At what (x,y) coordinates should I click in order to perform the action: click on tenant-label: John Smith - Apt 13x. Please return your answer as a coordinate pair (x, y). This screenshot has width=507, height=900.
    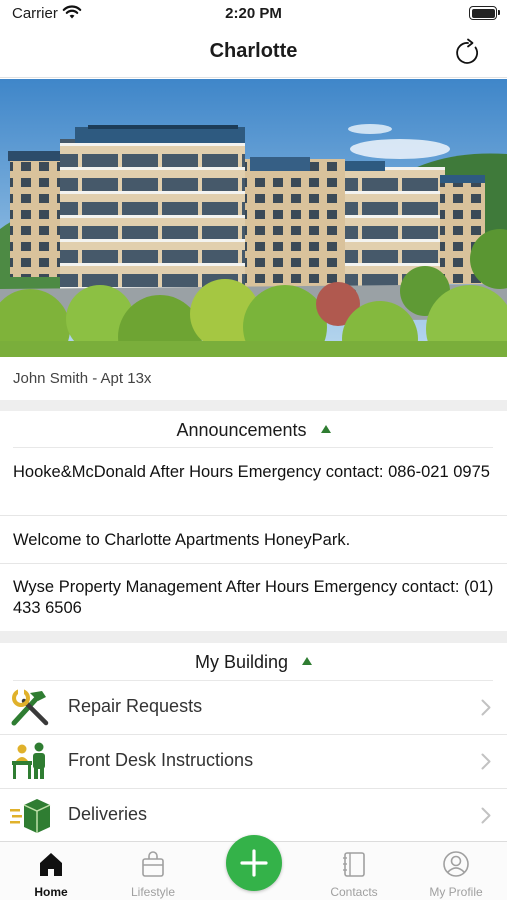
    Looking at the image, I should click on (82, 378).